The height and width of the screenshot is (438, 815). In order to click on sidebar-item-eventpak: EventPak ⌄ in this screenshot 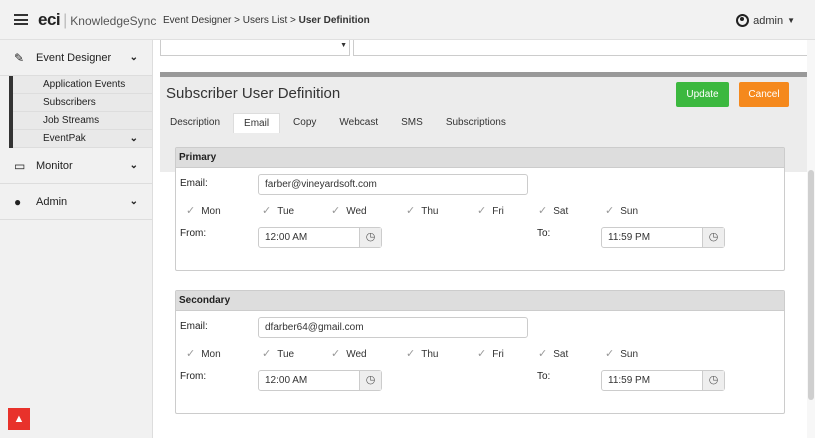, I will do `click(82, 139)`.